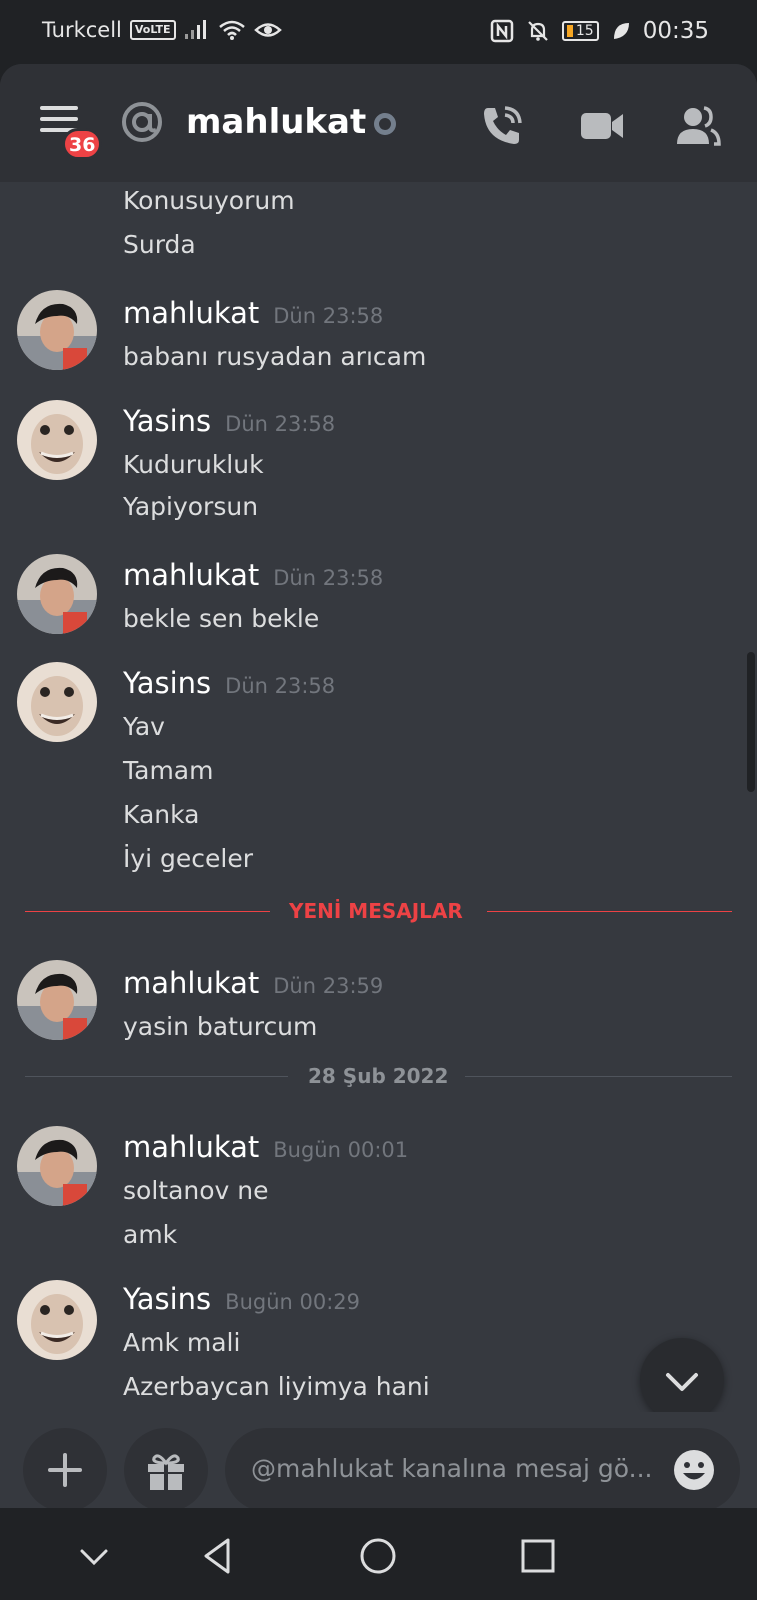 The image size is (757, 1600). What do you see at coordinates (276, 1386) in the screenshot?
I see `message-line: Azerbaycan liyimya hani` at bounding box center [276, 1386].